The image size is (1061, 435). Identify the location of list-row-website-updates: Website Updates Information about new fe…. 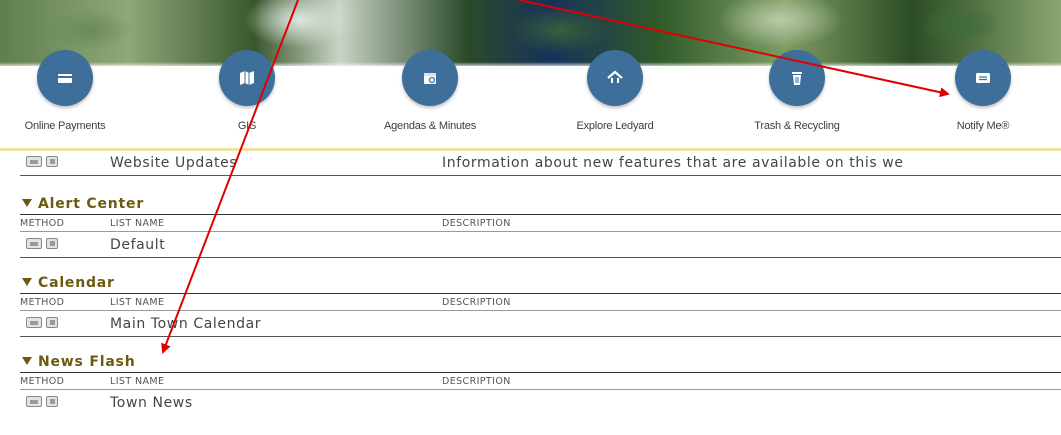
(540, 163).